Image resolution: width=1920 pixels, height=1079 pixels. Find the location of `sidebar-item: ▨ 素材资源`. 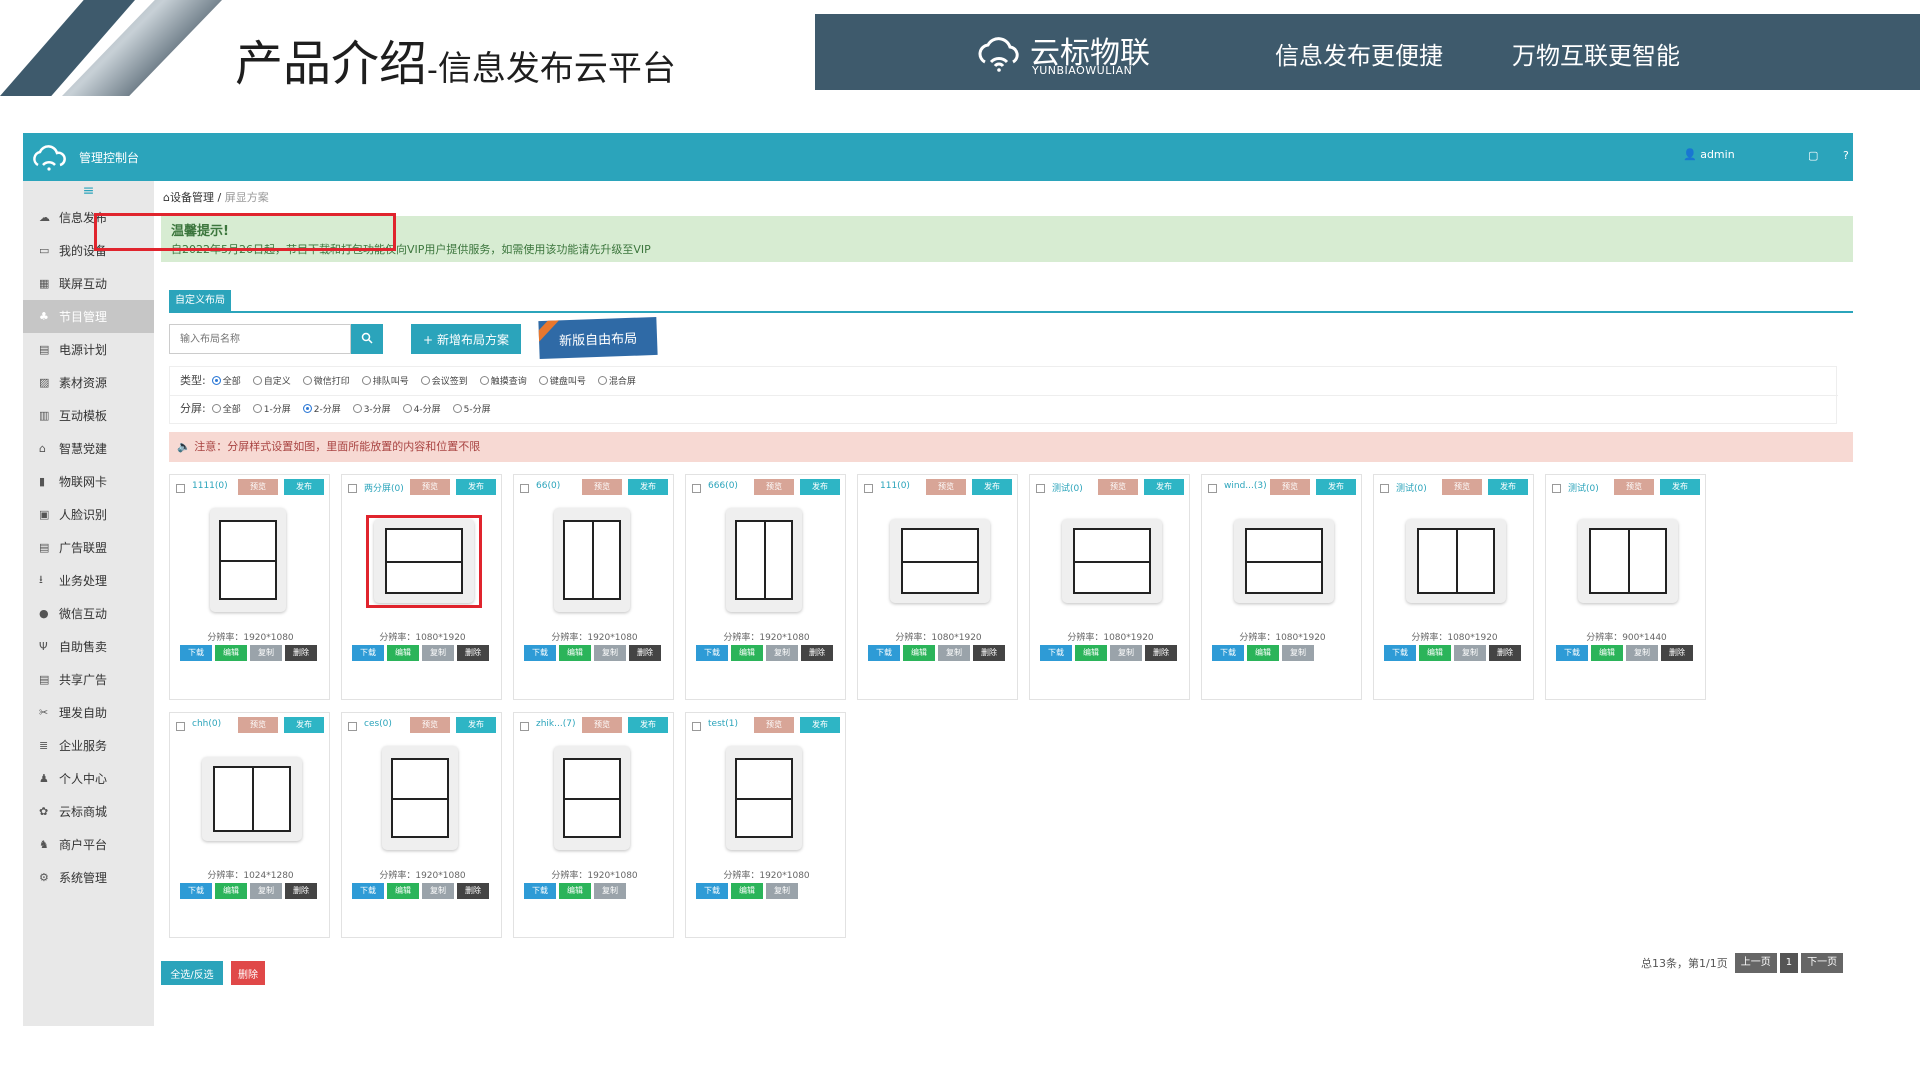

sidebar-item: ▨ 素材资源 is located at coordinates (88, 382).